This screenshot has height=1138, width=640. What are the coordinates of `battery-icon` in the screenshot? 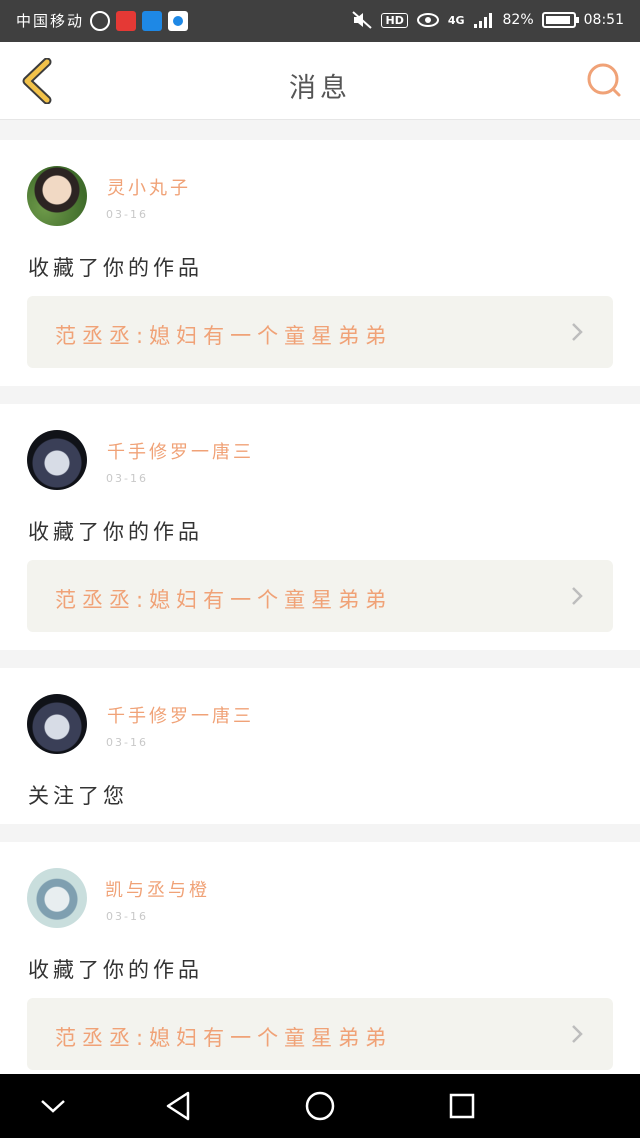 It's located at (560, 20).